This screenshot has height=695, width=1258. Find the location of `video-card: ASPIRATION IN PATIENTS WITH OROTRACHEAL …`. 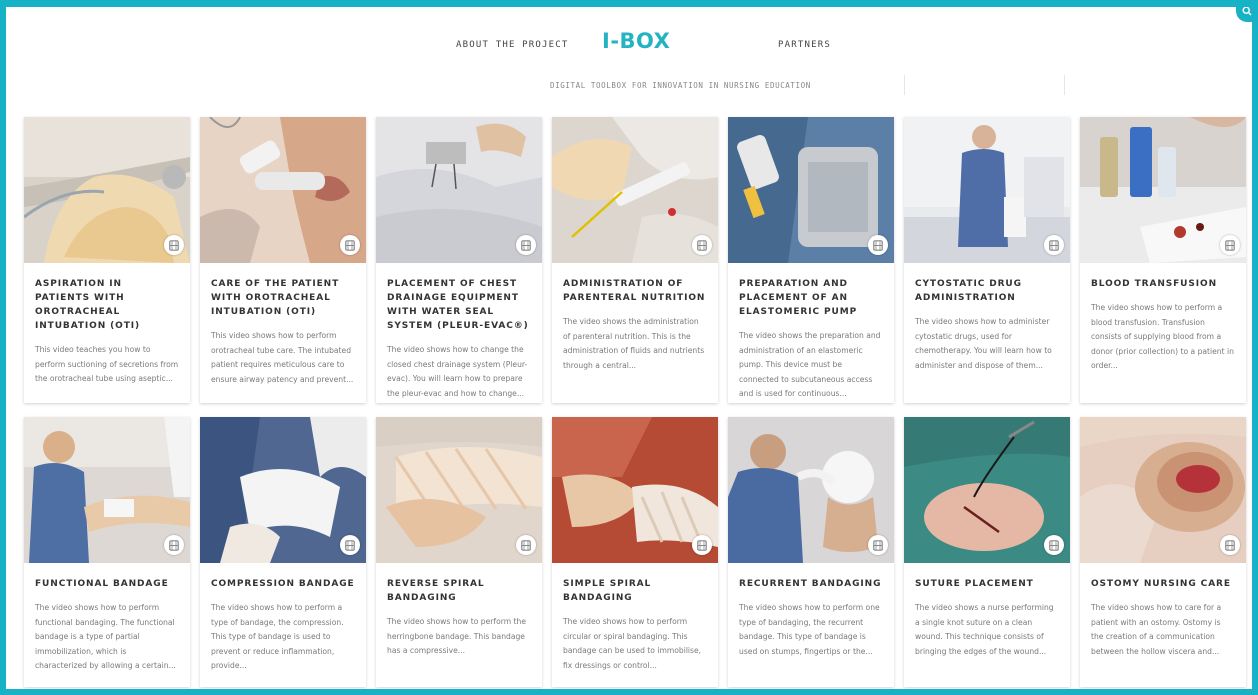

video-card: ASPIRATION IN PATIENTS WITH OROTRACHEAL … is located at coordinates (107, 260).